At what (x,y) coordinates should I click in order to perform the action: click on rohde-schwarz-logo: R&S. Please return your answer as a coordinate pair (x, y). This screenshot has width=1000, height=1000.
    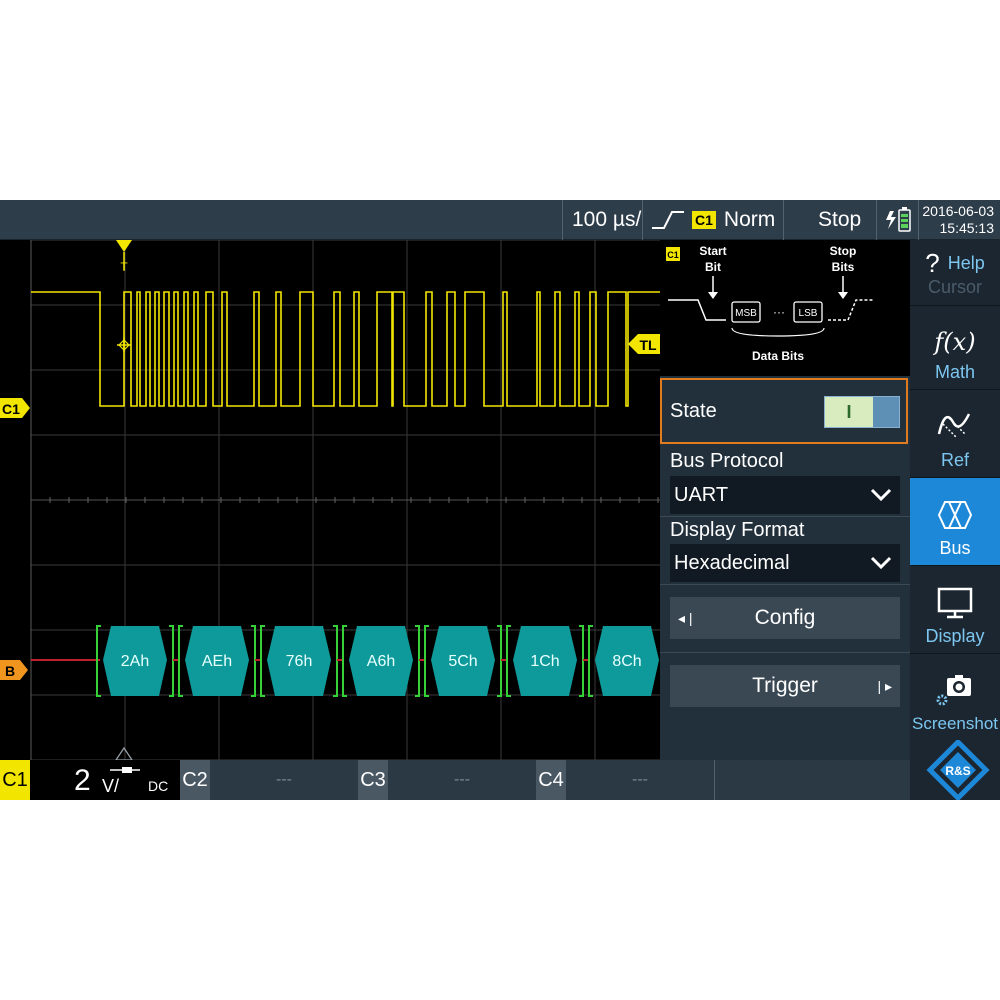
    Looking at the image, I should click on (955, 769).